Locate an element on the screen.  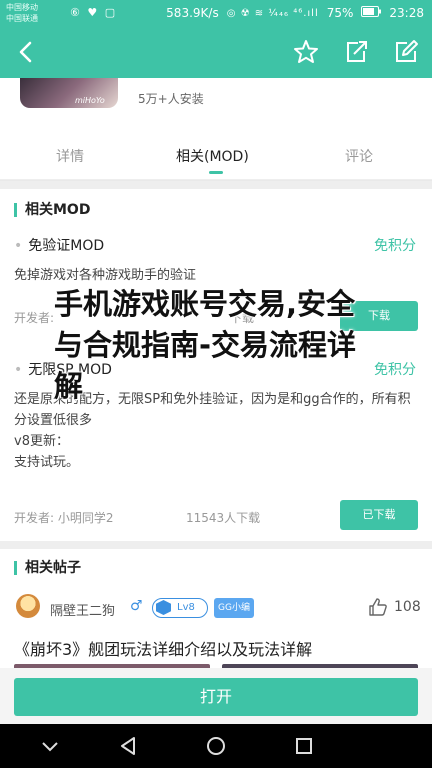
mod-item-developer: 开发者: is located at coordinates (34, 318).